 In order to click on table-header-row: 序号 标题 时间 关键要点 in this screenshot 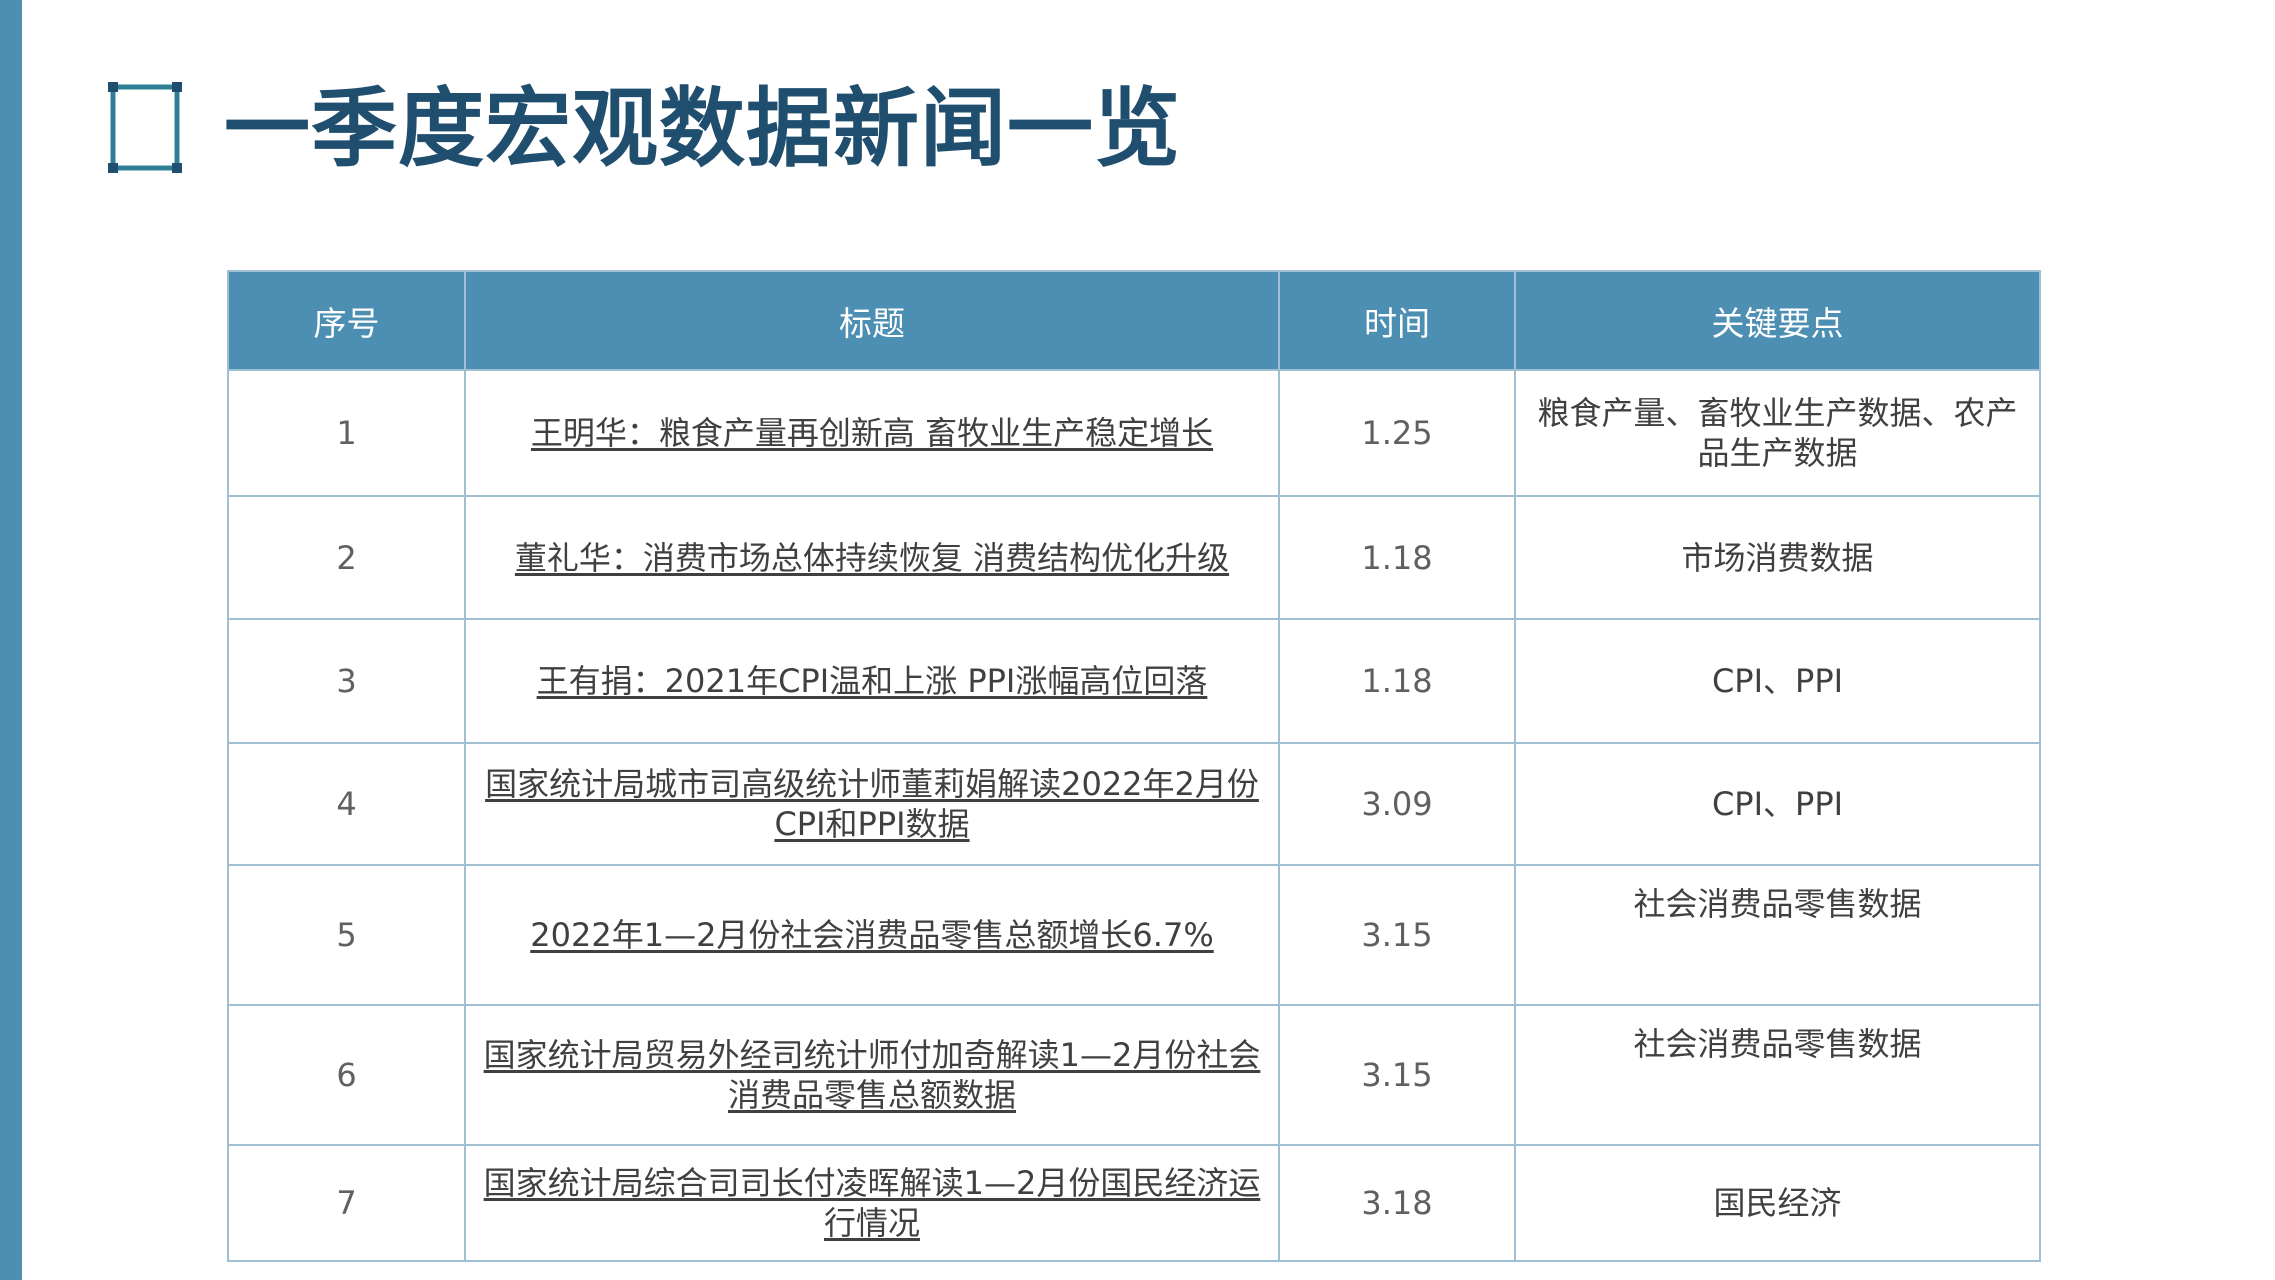, I will do `click(1134, 320)`.